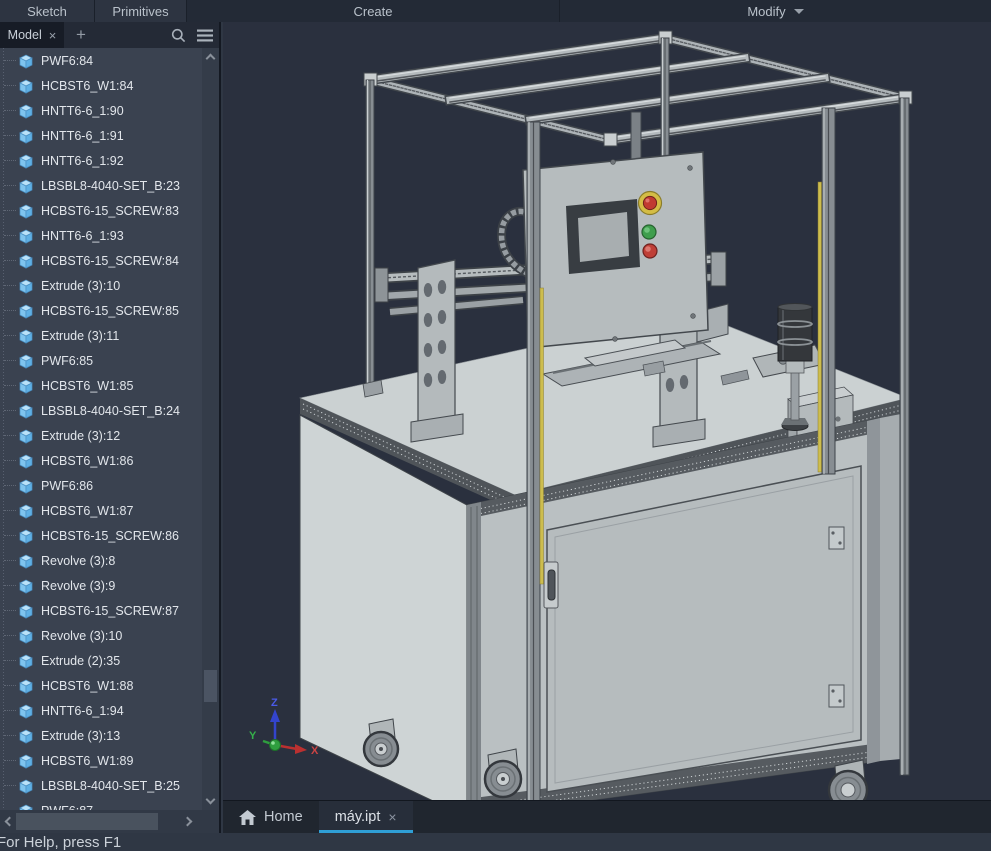 This screenshot has height=851, width=991. What do you see at coordinates (101, 560) in the screenshot?
I see `tree-item: Revolve (3):8` at bounding box center [101, 560].